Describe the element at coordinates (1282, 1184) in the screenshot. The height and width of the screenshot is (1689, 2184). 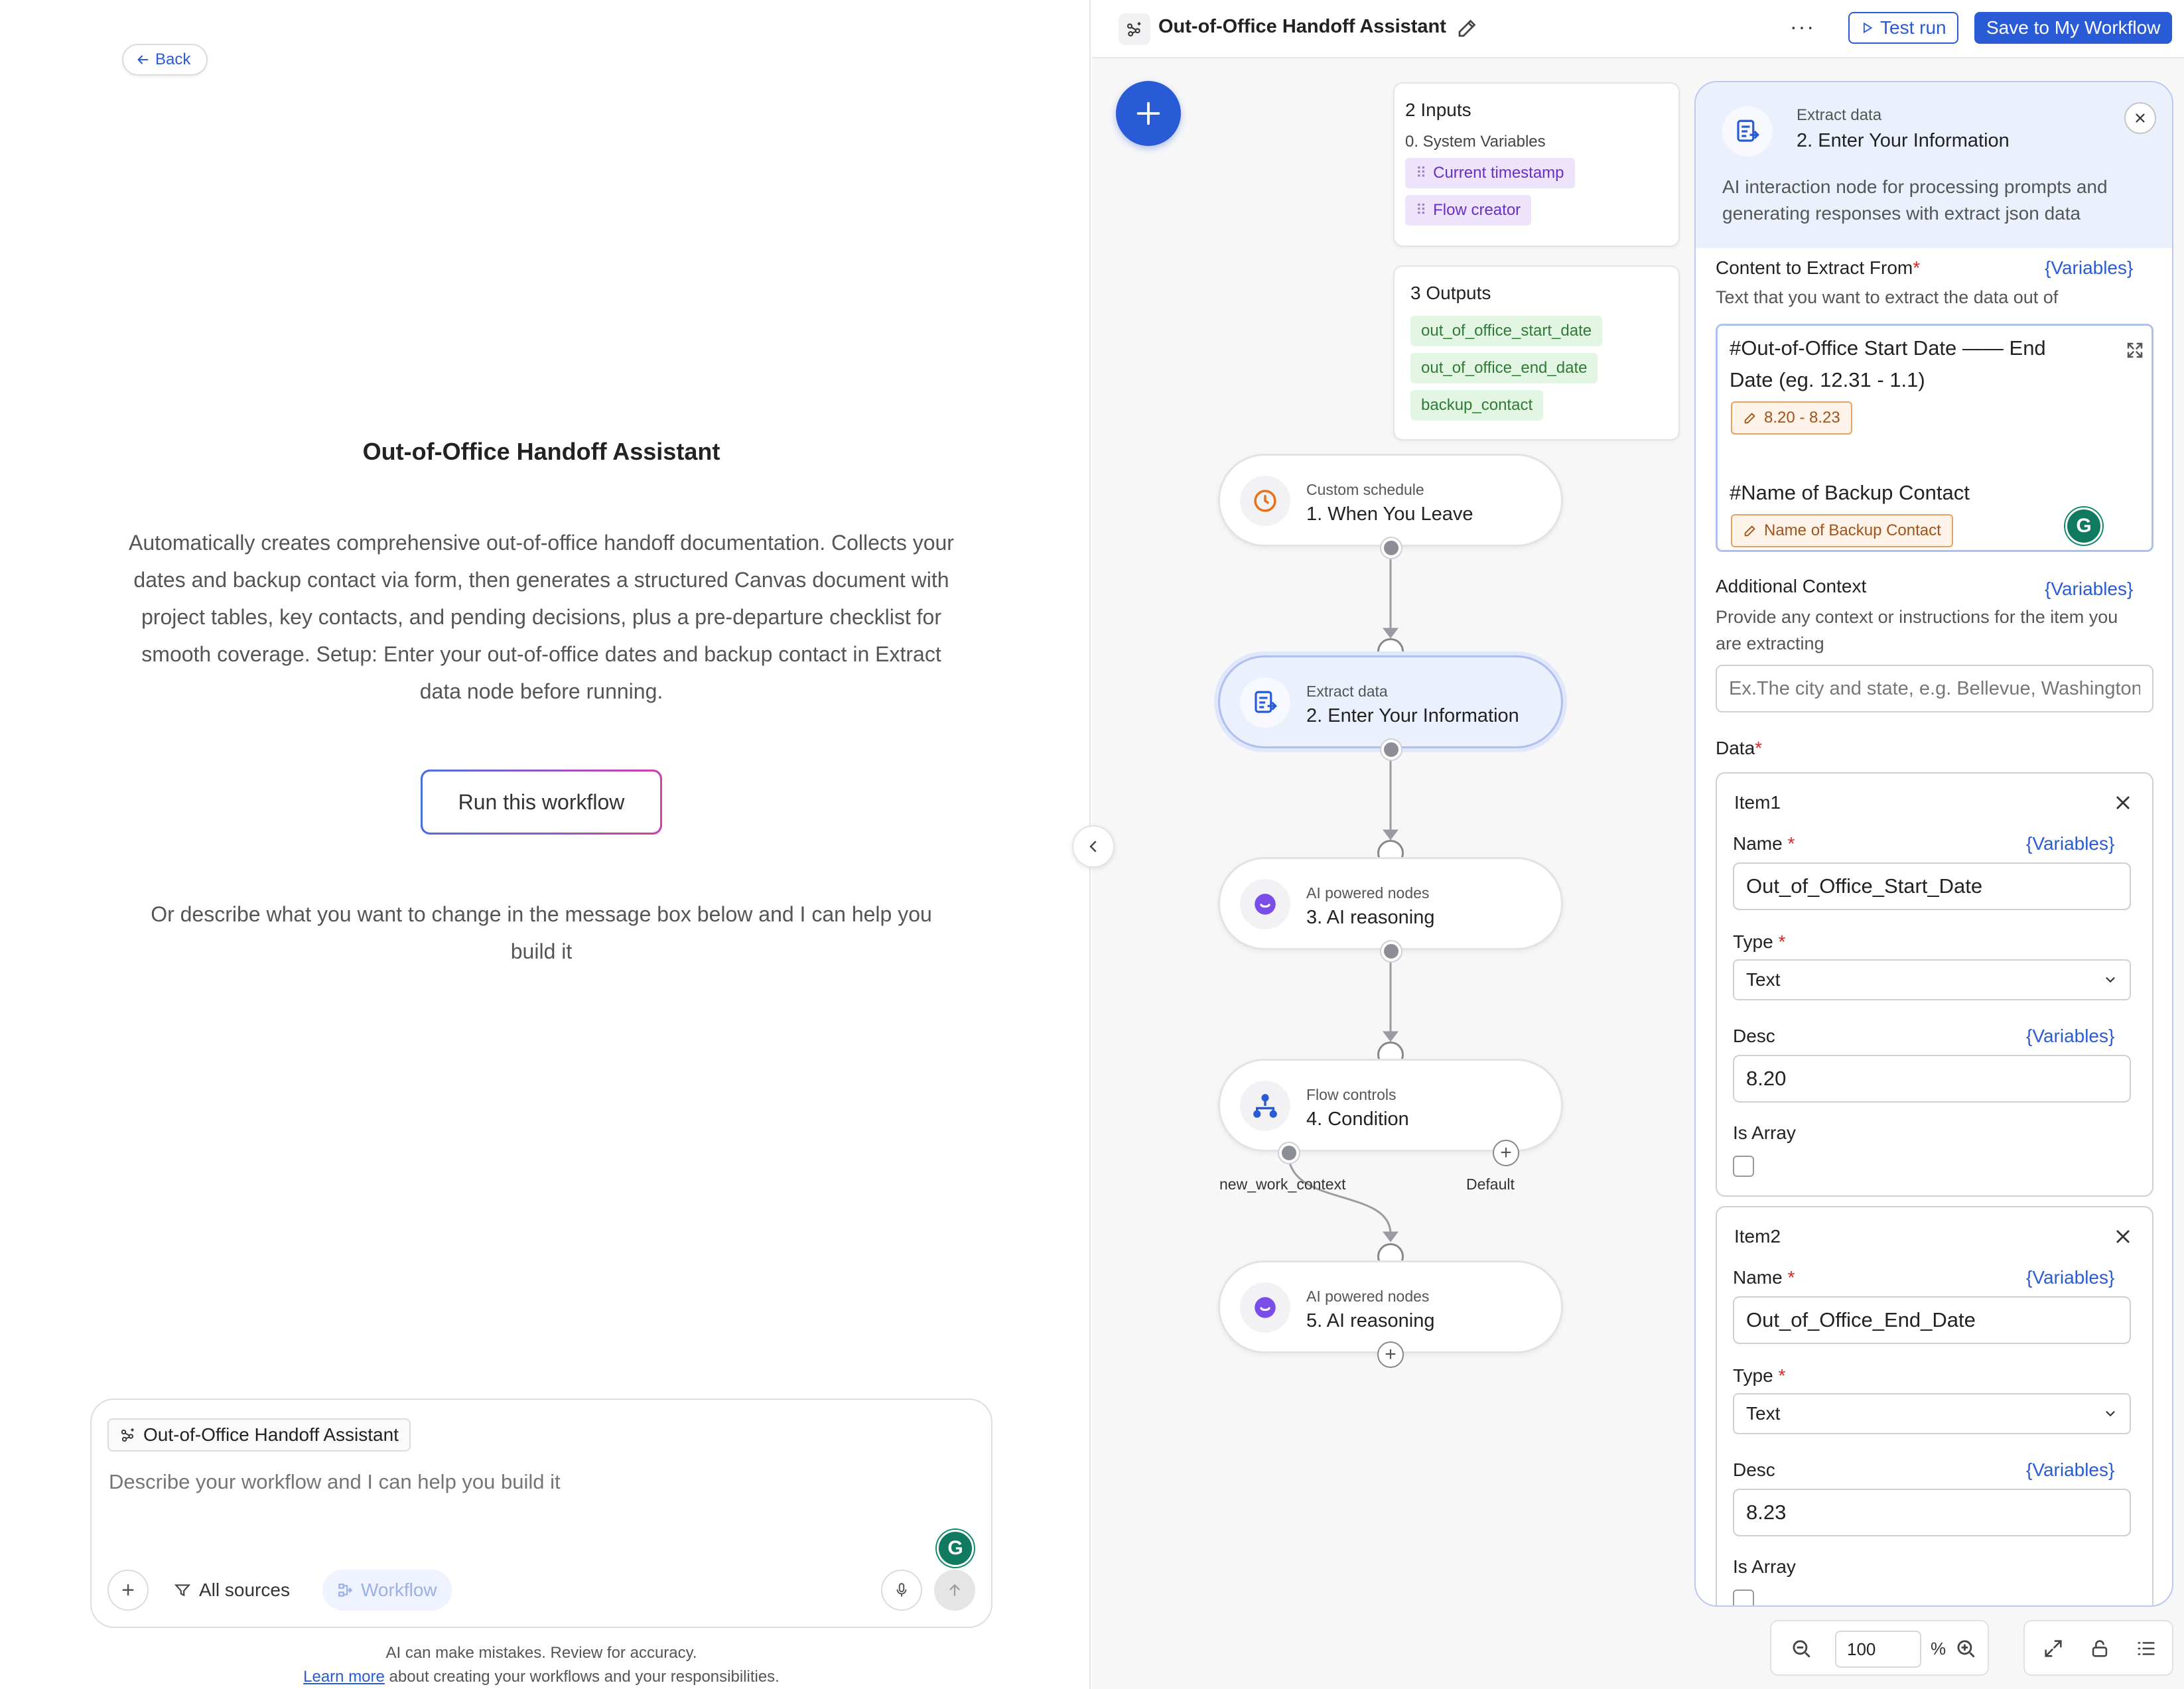
I see `branch-label: new_work_context` at that location.